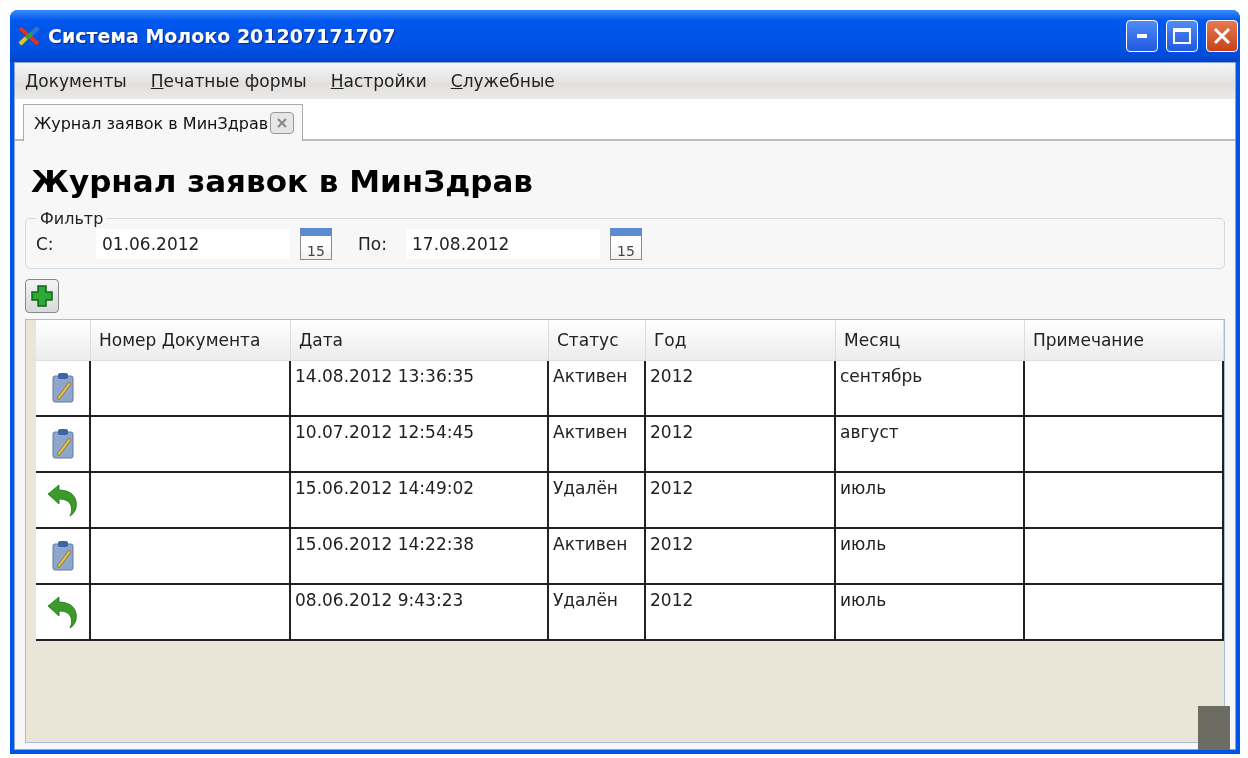  I want to click on menu-item: Служебные, so click(502, 81).